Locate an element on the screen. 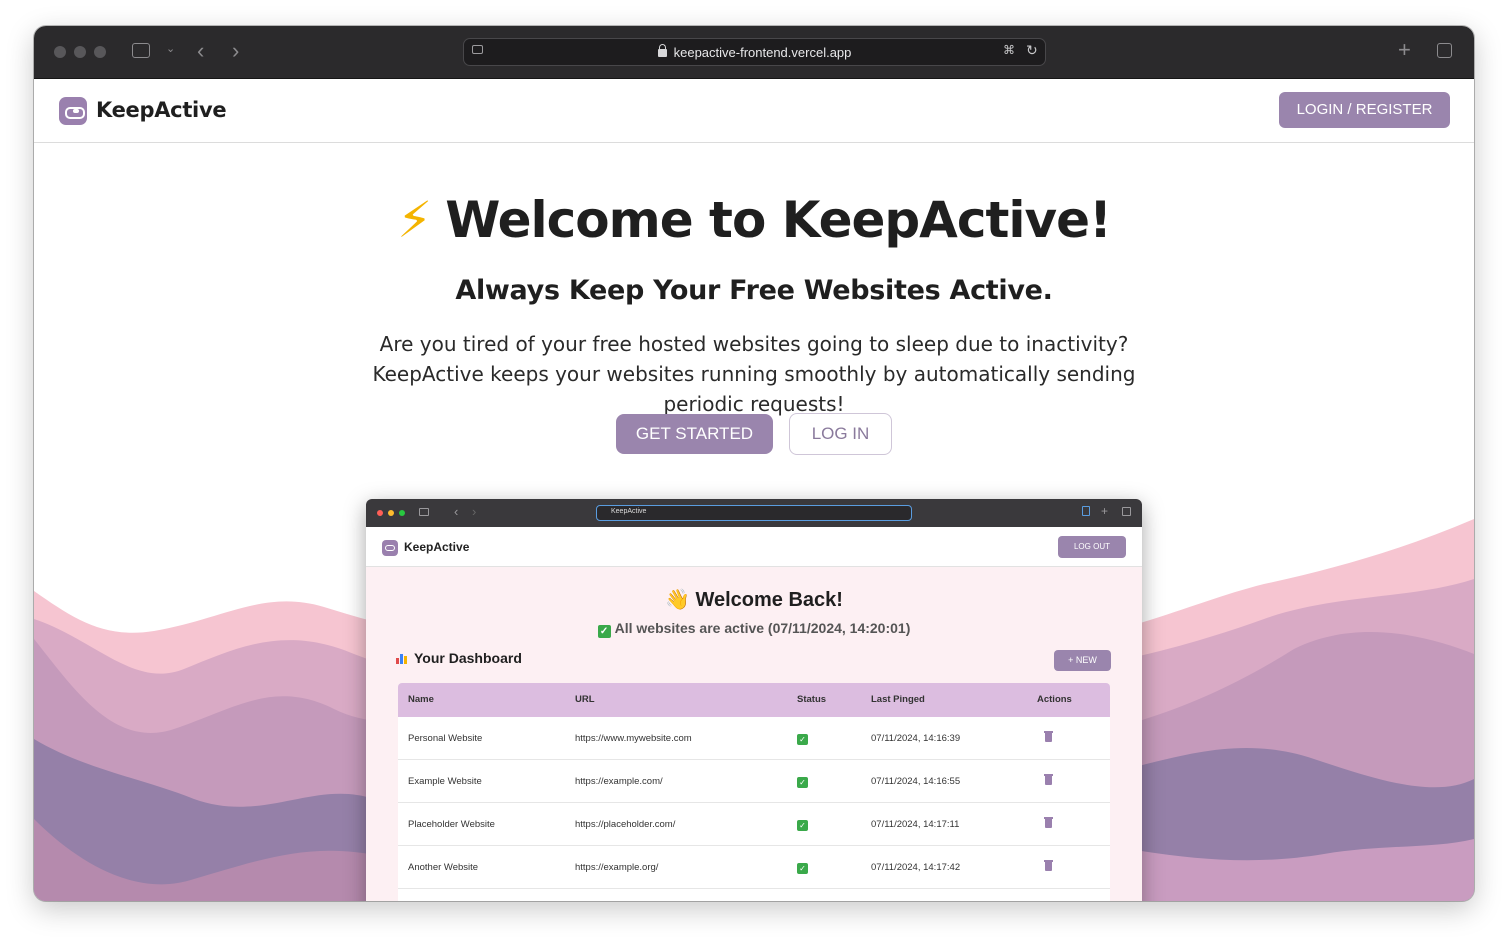 This screenshot has width=1508, height=943. hero-title: ⚡ Welcome to KeepActive! is located at coordinates (754, 220).